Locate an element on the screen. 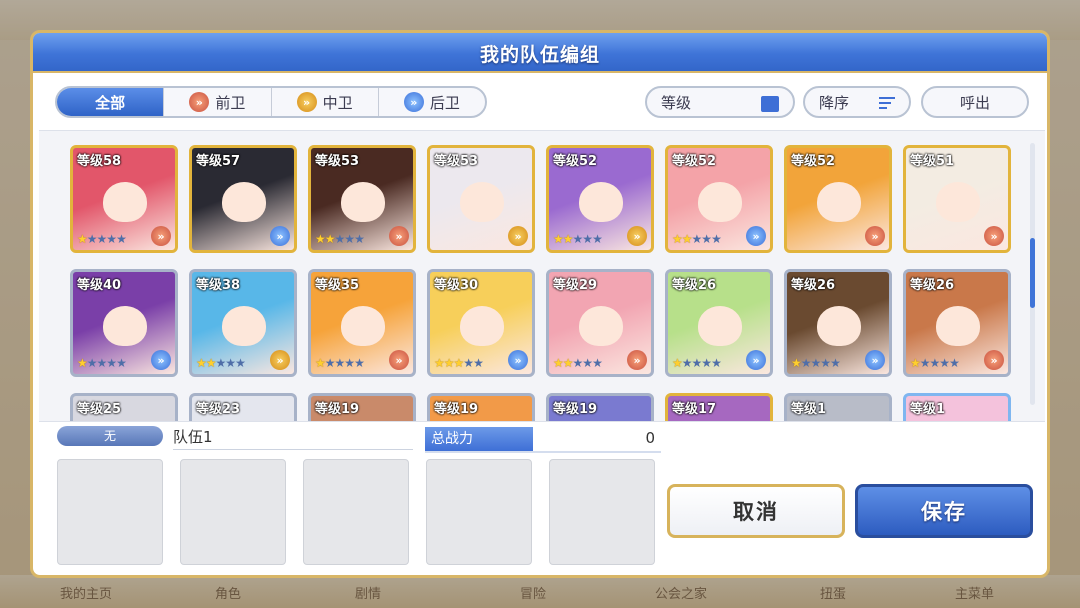 This screenshot has height=608, width=1080. filter-tab-0: 全部 is located at coordinates (110, 102).